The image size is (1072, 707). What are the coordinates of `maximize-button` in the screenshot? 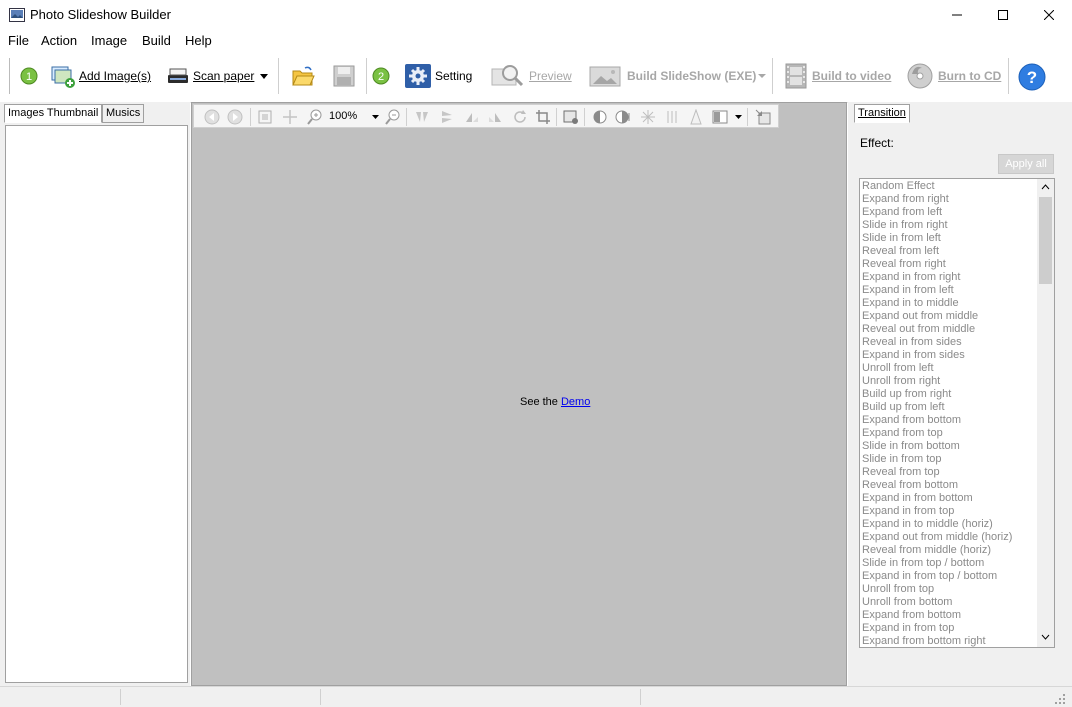 It's located at (1003, 15).